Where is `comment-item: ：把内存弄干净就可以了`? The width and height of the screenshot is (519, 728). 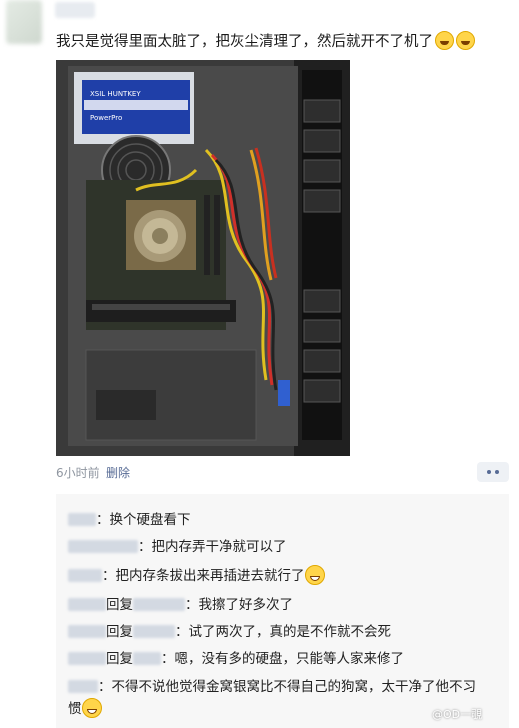 comment-item: ：把内存弄干净就可以了 is located at coordinates (177, 547).